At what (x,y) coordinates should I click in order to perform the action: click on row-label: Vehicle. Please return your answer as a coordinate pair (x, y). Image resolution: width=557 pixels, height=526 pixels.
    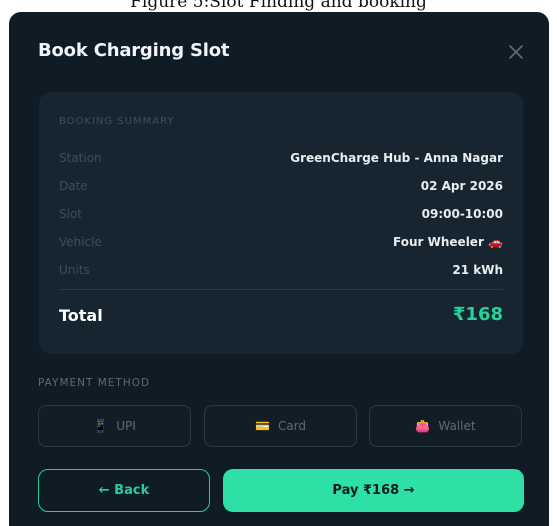
    Looking at the image, I should click on (80, 242).